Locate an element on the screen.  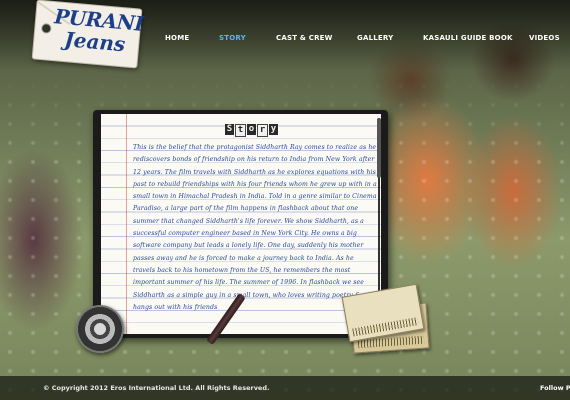
nav-videos: VIDEOS is located at coordinates (544, 38).